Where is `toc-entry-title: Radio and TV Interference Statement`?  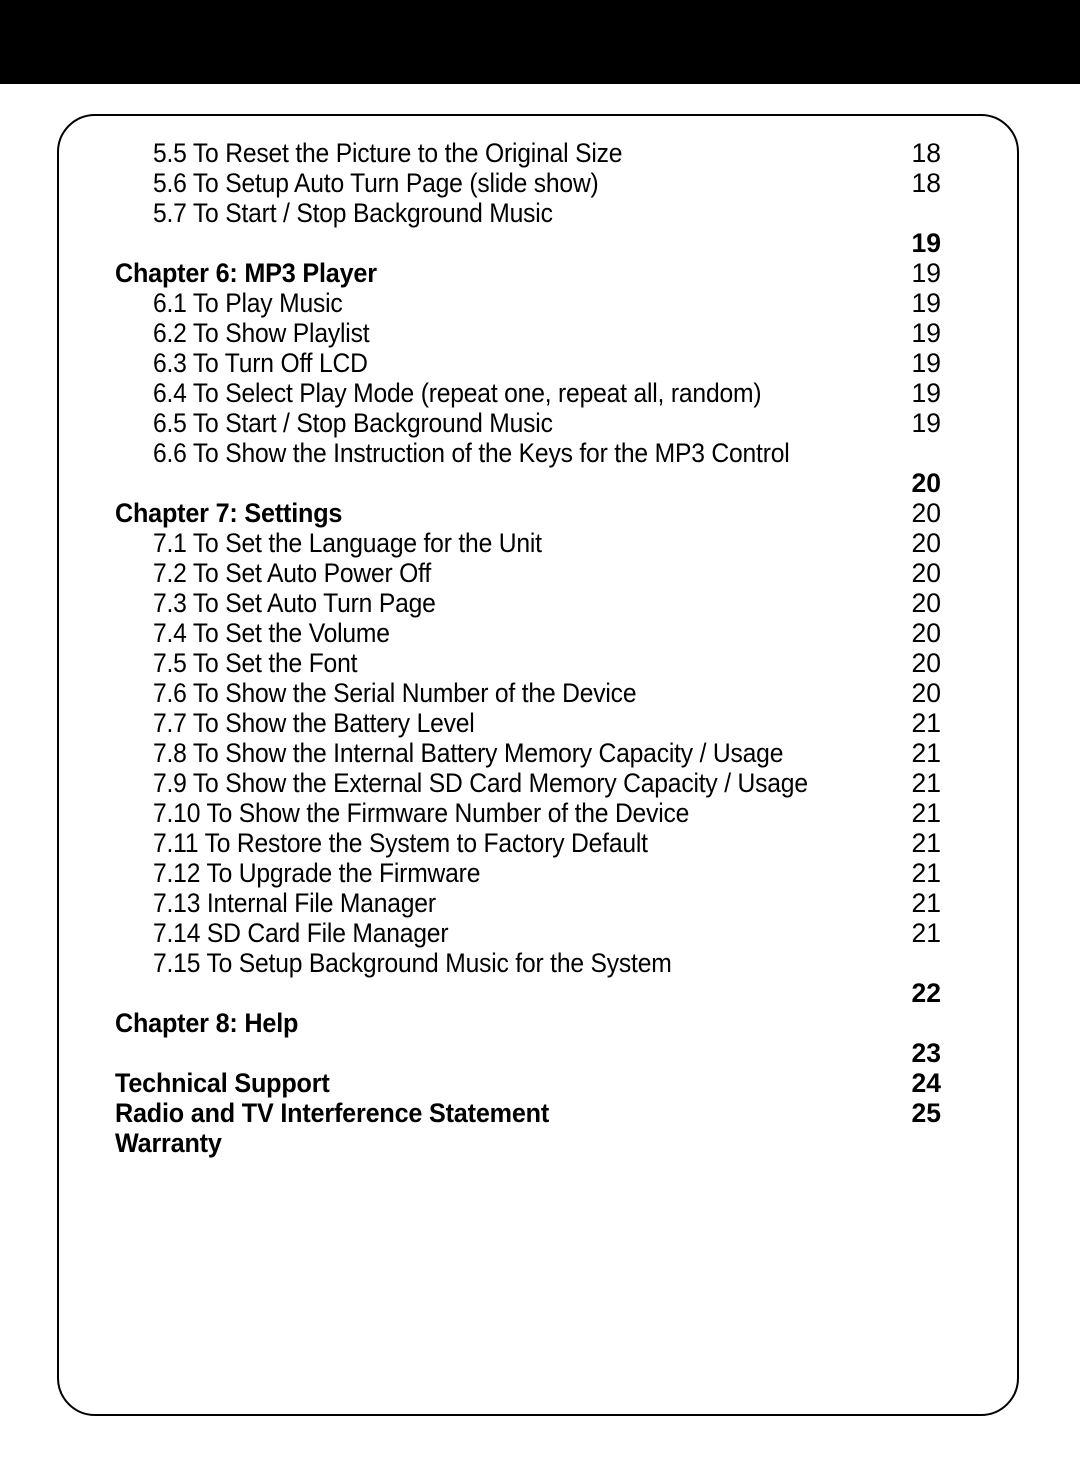
toc-entry-title: Radio and TV Interference Statement is located at coordinates (332, 1113).